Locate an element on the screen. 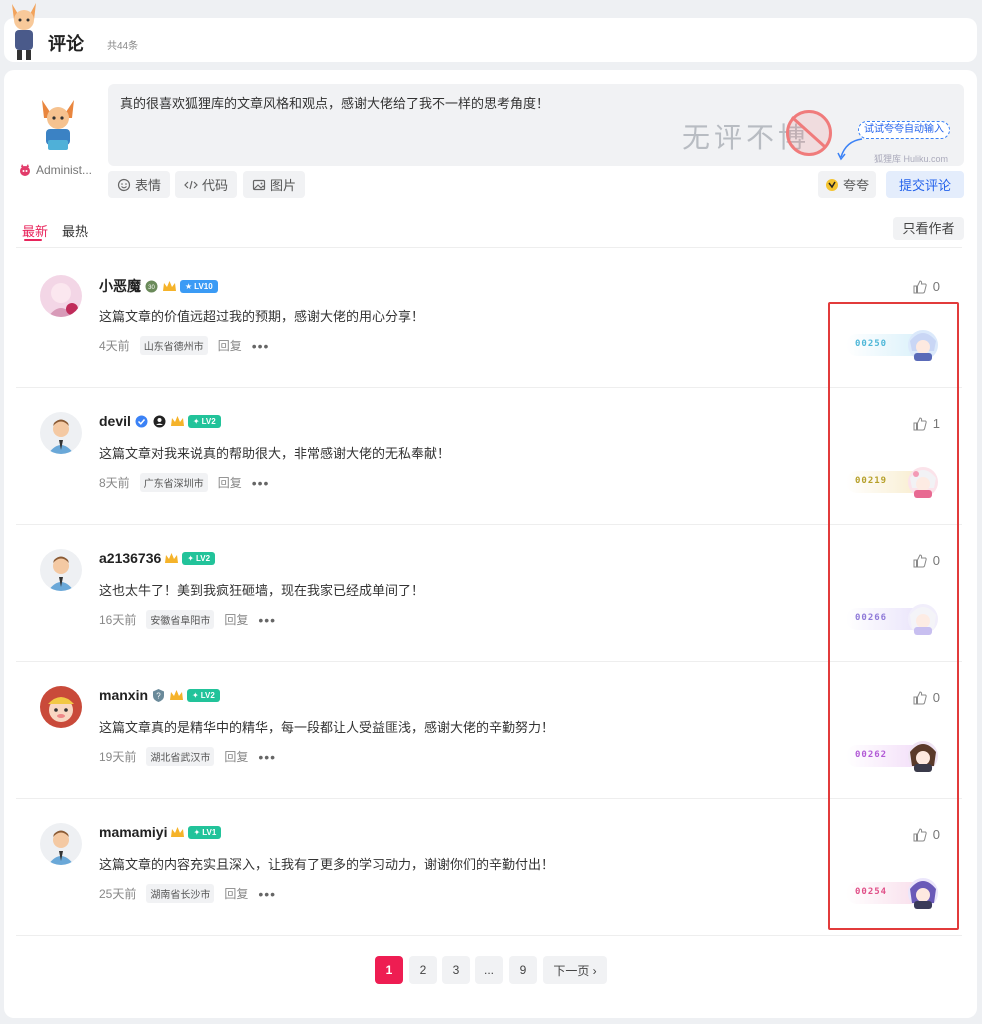  level-label: LV10 is located at coordinates (203, 286).